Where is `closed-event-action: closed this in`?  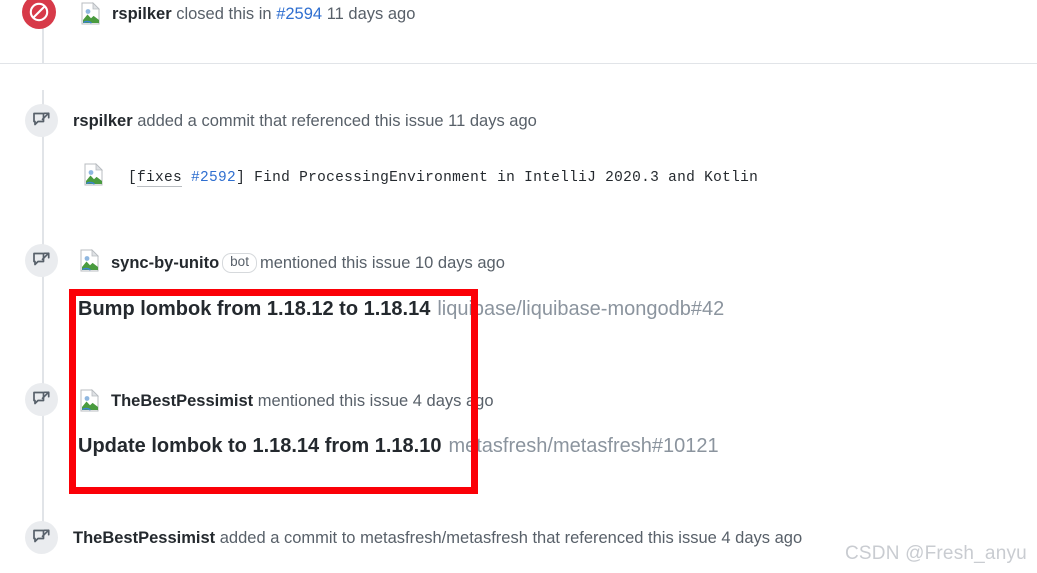
closed-event-action: closed this in is located at coordinates (224, 14).